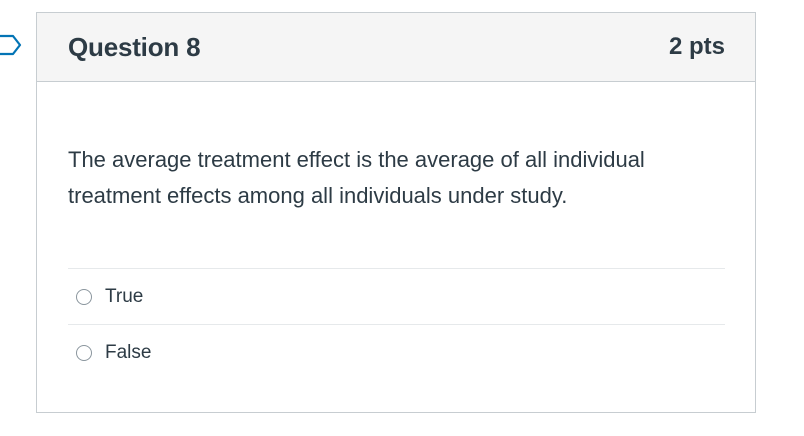 This screenshot has width=804, height=436. I want to click on answer-label: False, so click(128, 352).